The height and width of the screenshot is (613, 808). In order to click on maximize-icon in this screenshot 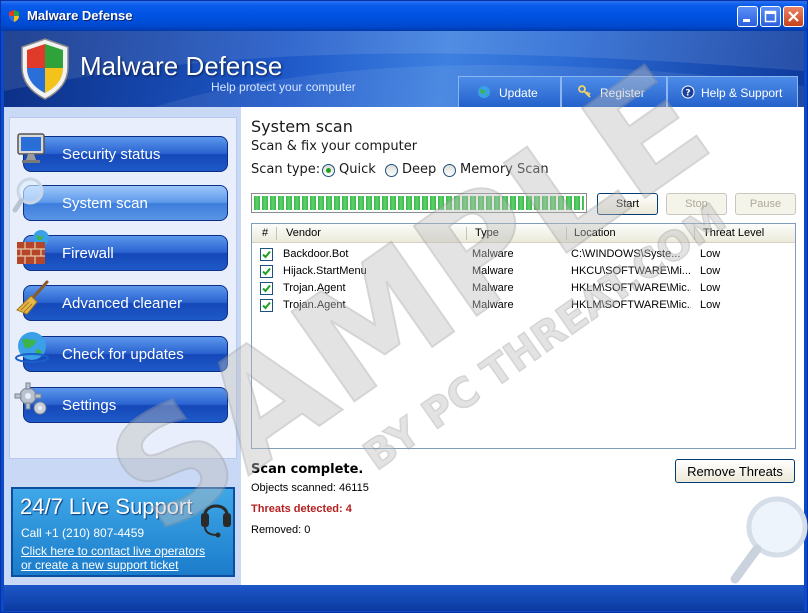, I will do `click(770, 16)`.